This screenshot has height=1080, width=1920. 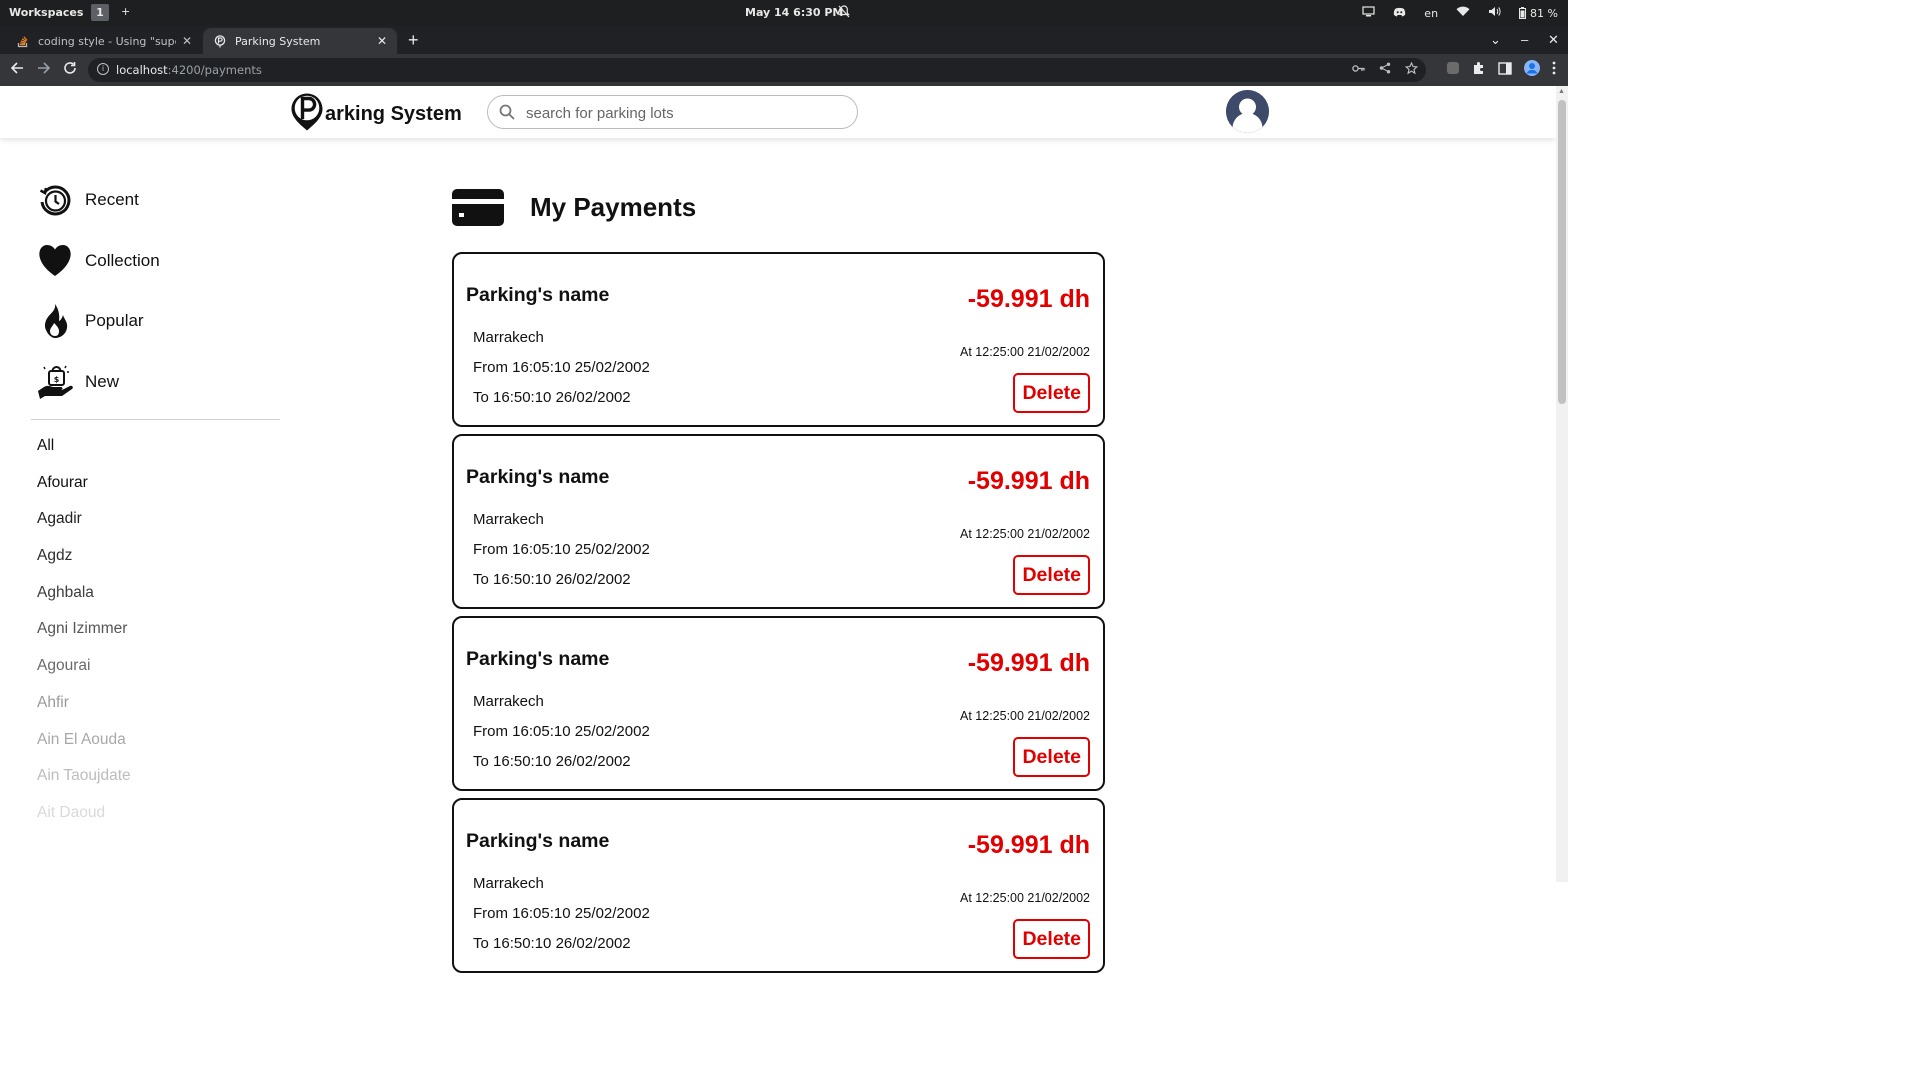 I want to click on city-filter-item: Agadir, so click(x=84, y=528).